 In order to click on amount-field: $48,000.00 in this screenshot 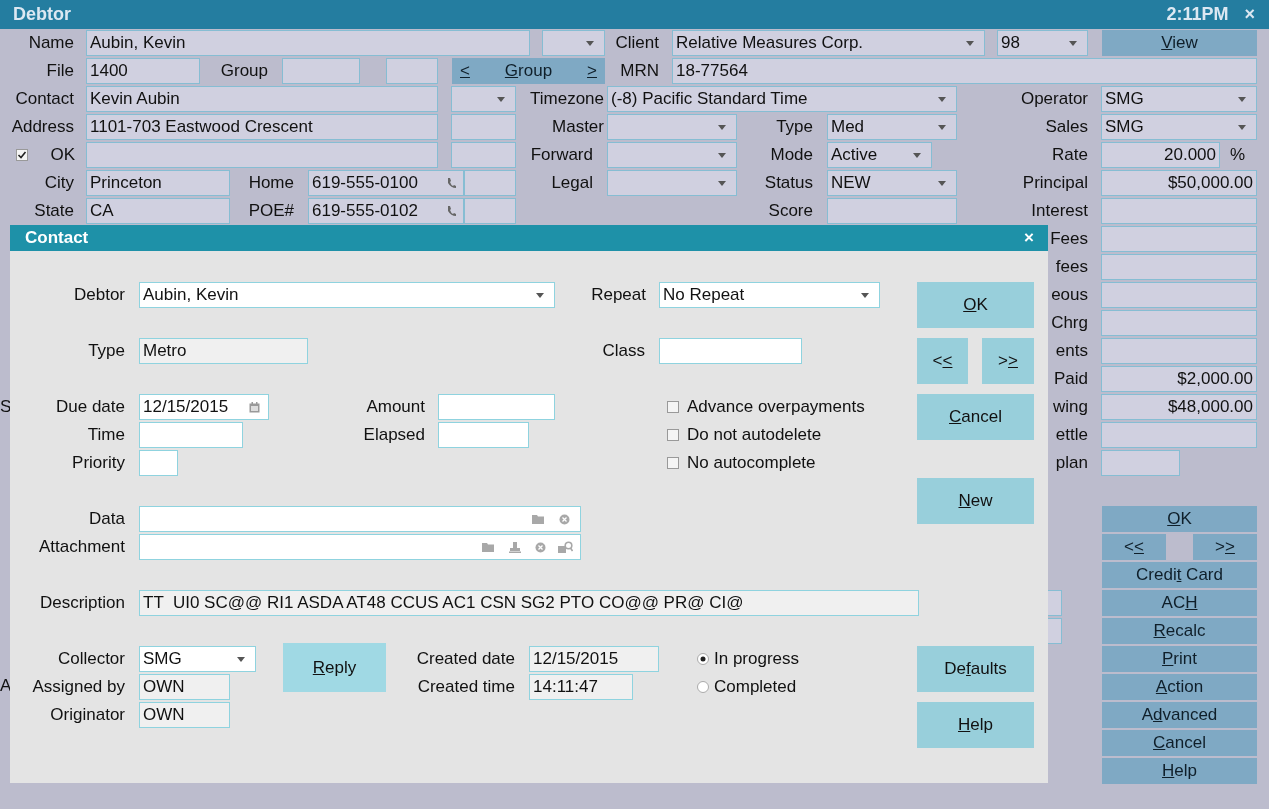, I will do `click(1179, 407)`.